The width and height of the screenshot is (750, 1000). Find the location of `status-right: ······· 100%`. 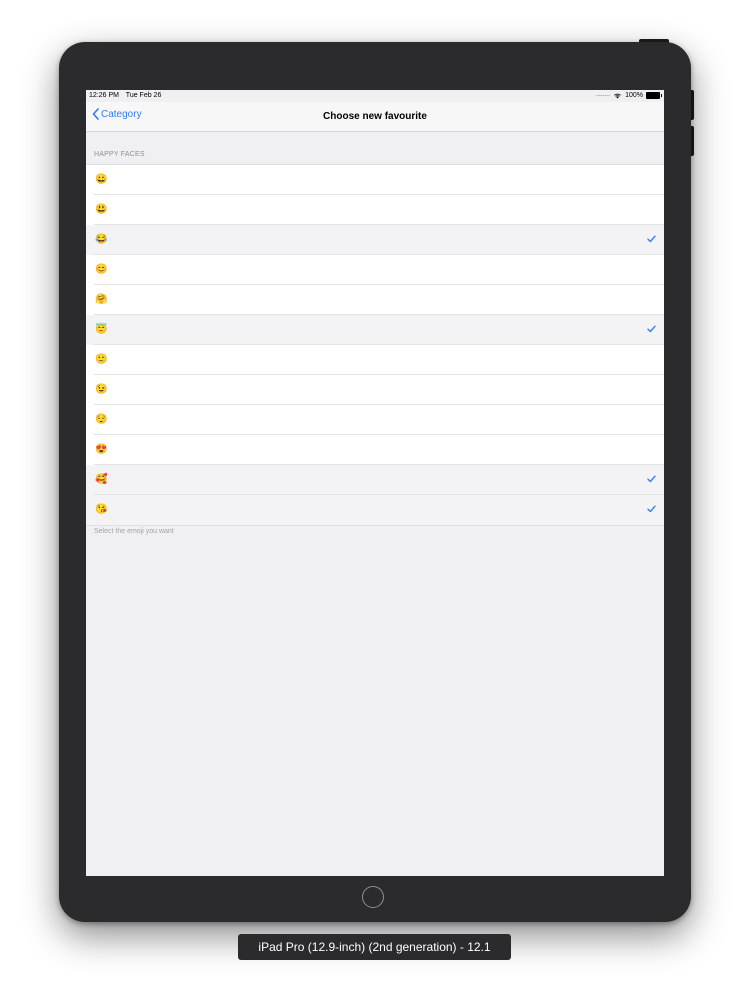

status-right: ······· 100% is located at coordinates (629, 95).